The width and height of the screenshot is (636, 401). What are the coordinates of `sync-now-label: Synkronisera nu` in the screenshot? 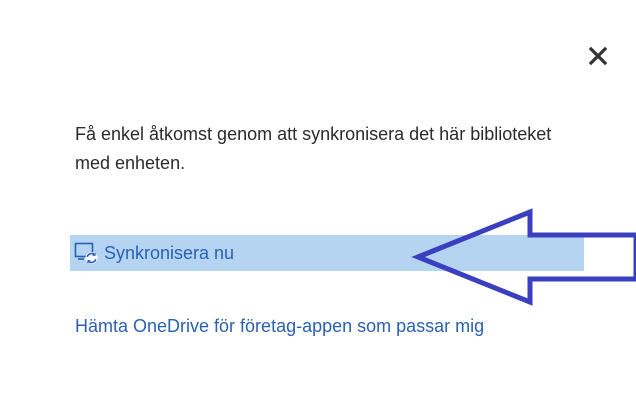 It's located at (169, 252).